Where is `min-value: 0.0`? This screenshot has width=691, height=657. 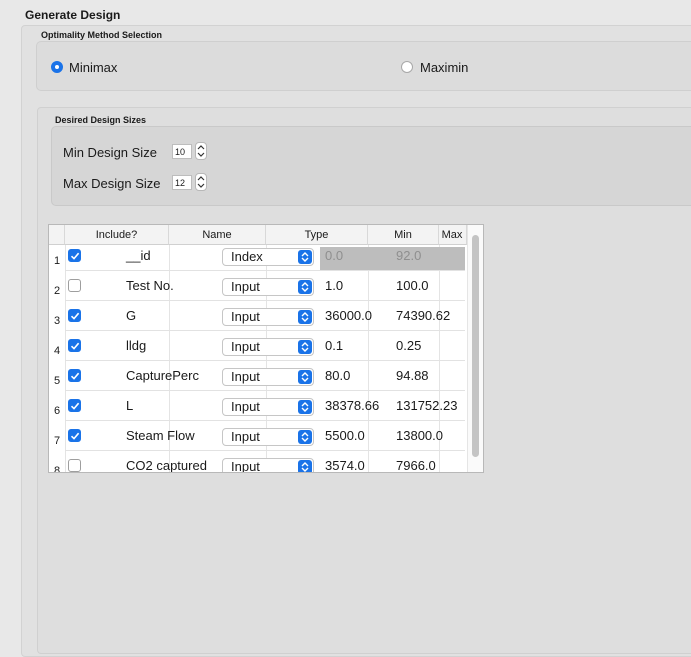 min-value: 0.0 is located at coordinates (334, 255).